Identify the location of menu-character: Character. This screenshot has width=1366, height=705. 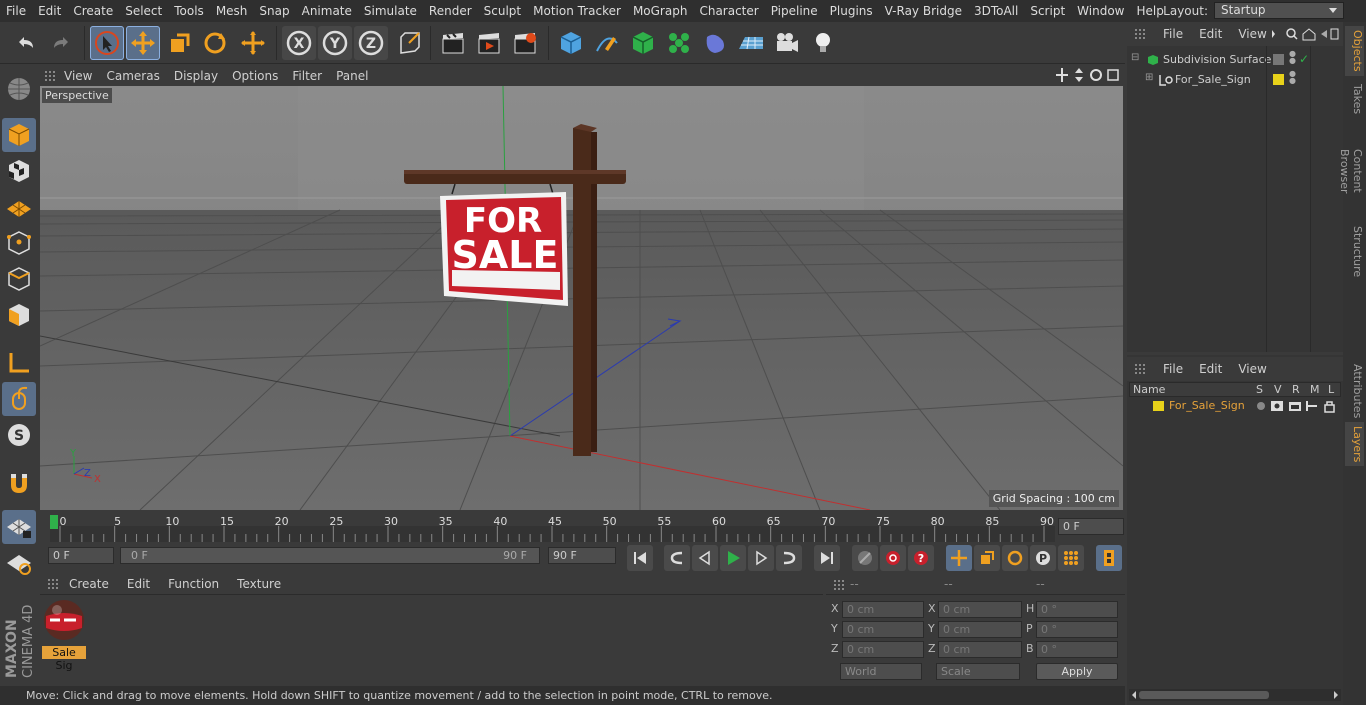
(728, 11).